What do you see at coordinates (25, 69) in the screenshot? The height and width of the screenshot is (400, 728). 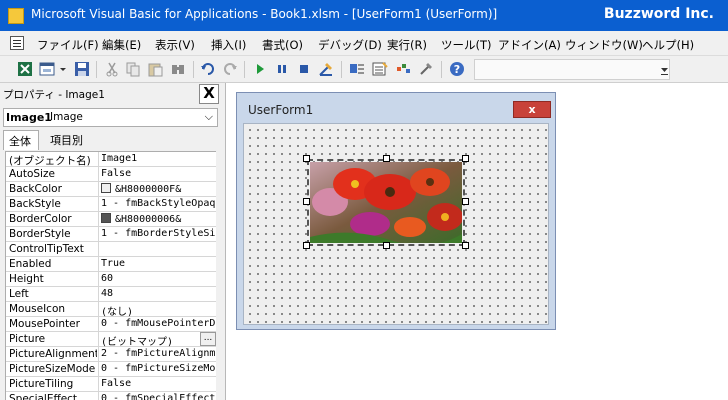 I see `excel-icon` at bounding box center [25, 69].